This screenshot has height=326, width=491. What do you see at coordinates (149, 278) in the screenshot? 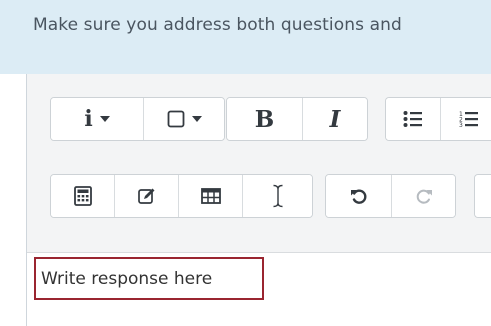
I see `response-placeholder: Write response here` at bounding box center [149, 278].